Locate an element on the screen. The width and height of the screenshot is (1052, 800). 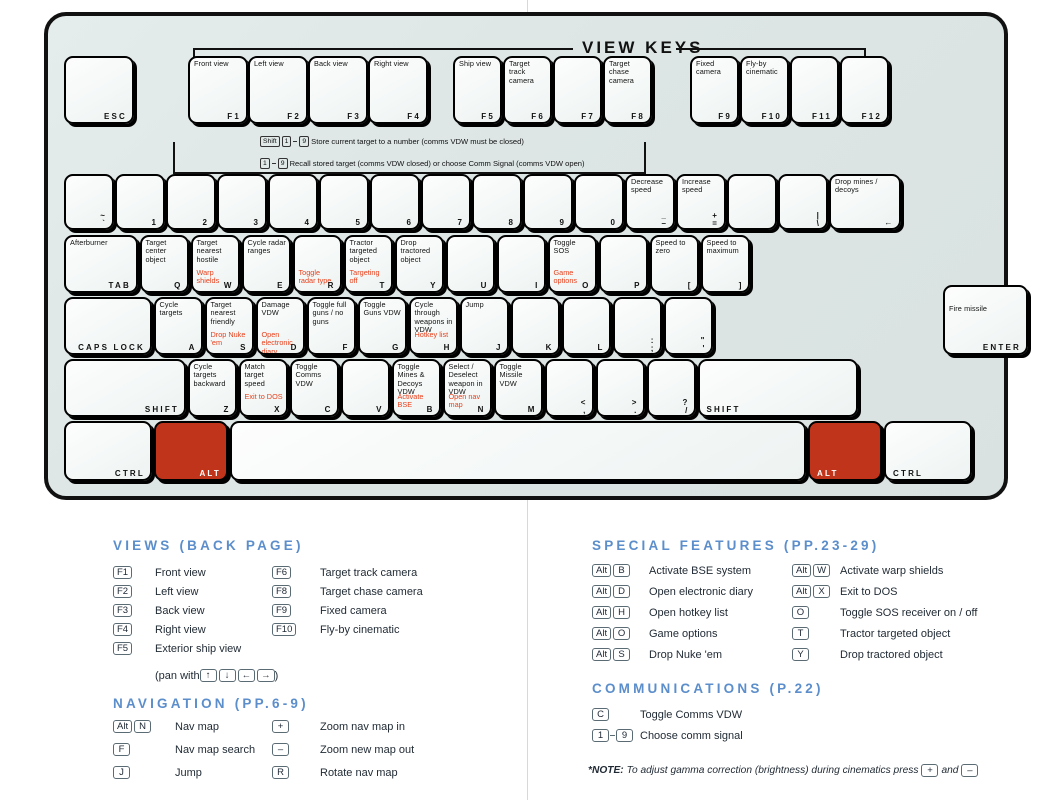
key-k: K is located at coordinates (535, 326).